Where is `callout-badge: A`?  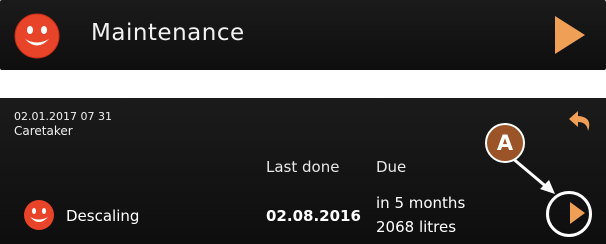
callout-badge: A is located at coordinates (505, 143).